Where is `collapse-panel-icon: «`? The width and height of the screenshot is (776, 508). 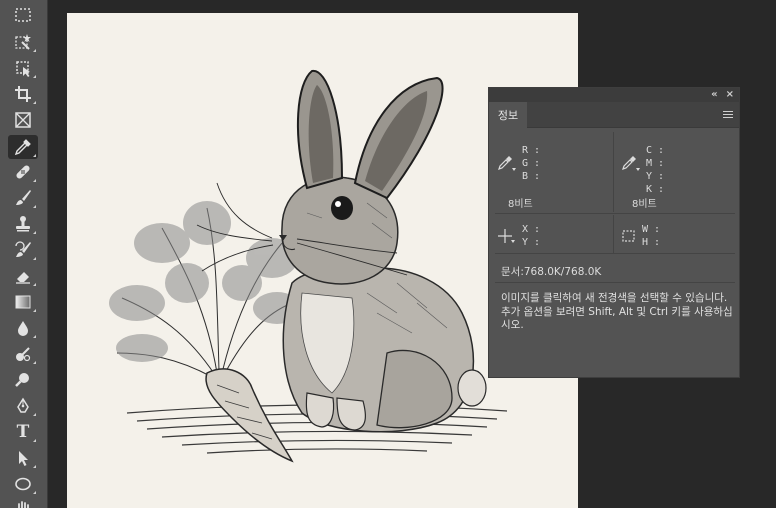 collapse-panel-icon: « is located at coordinates (714, 95).